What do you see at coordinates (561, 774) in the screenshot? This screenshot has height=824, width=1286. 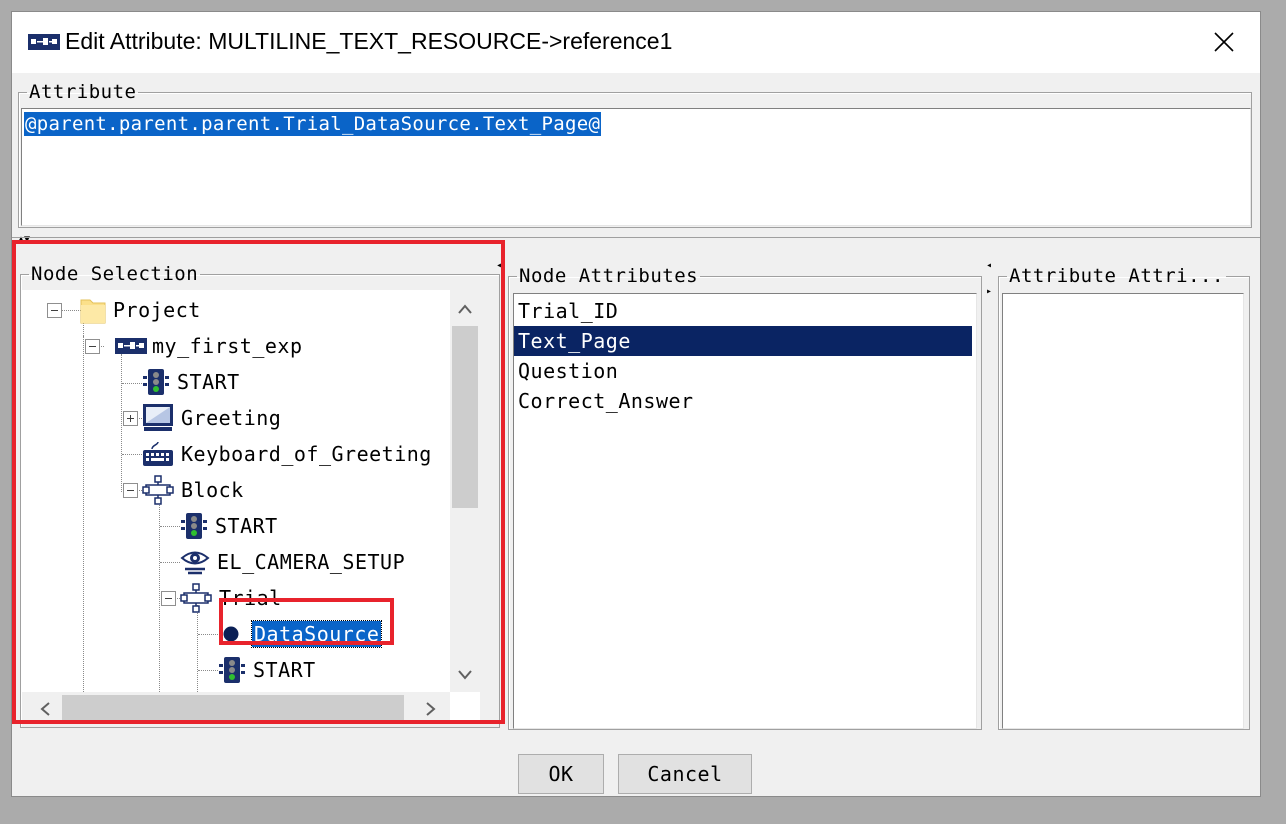 I see `ok-button: OK` at bounding box center [561, 774].